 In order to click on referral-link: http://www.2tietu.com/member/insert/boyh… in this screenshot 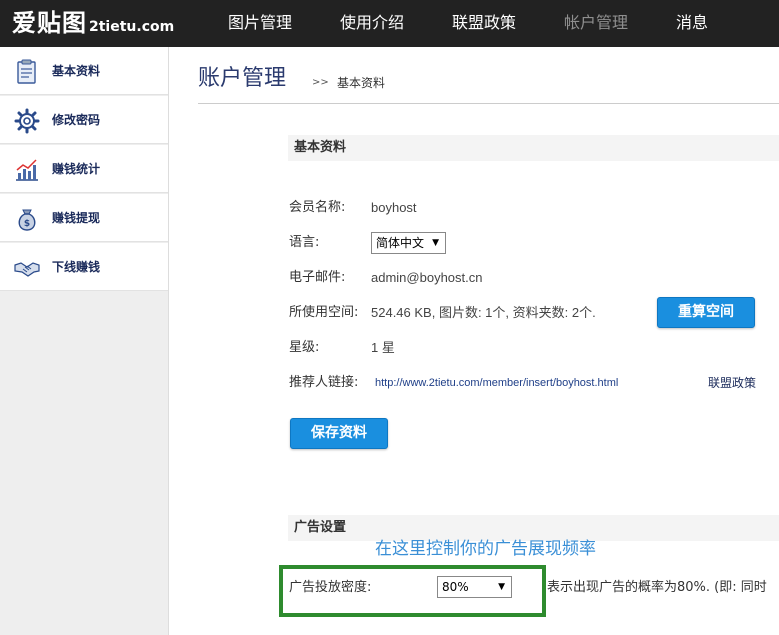, I will do `click(496, 383)`.